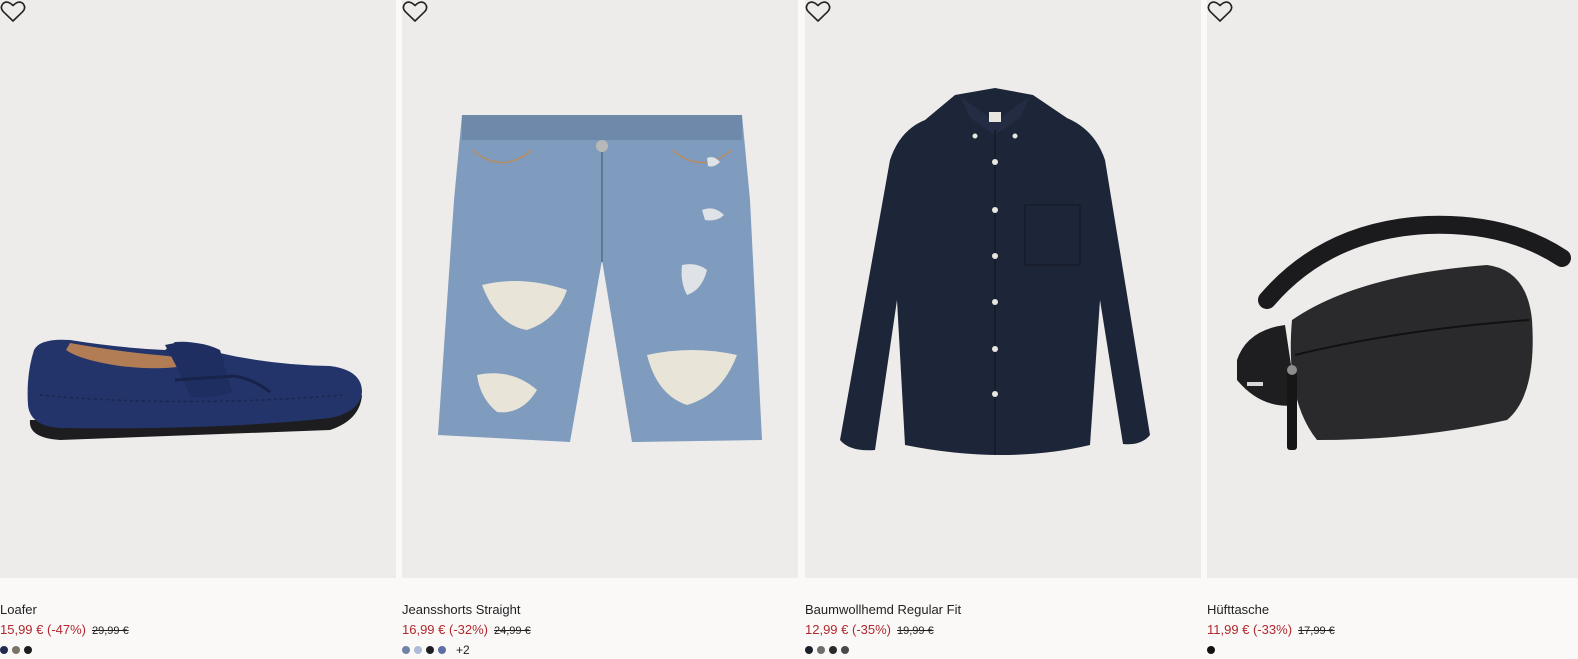  I want to click on product-name: Baumwollhemd Regular Fit, so click(883, 609).